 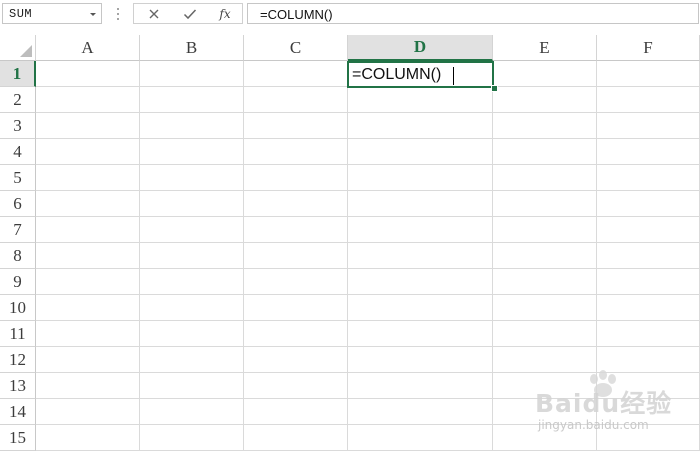 I want to click on cell-f2, so click(x=648, y=100).